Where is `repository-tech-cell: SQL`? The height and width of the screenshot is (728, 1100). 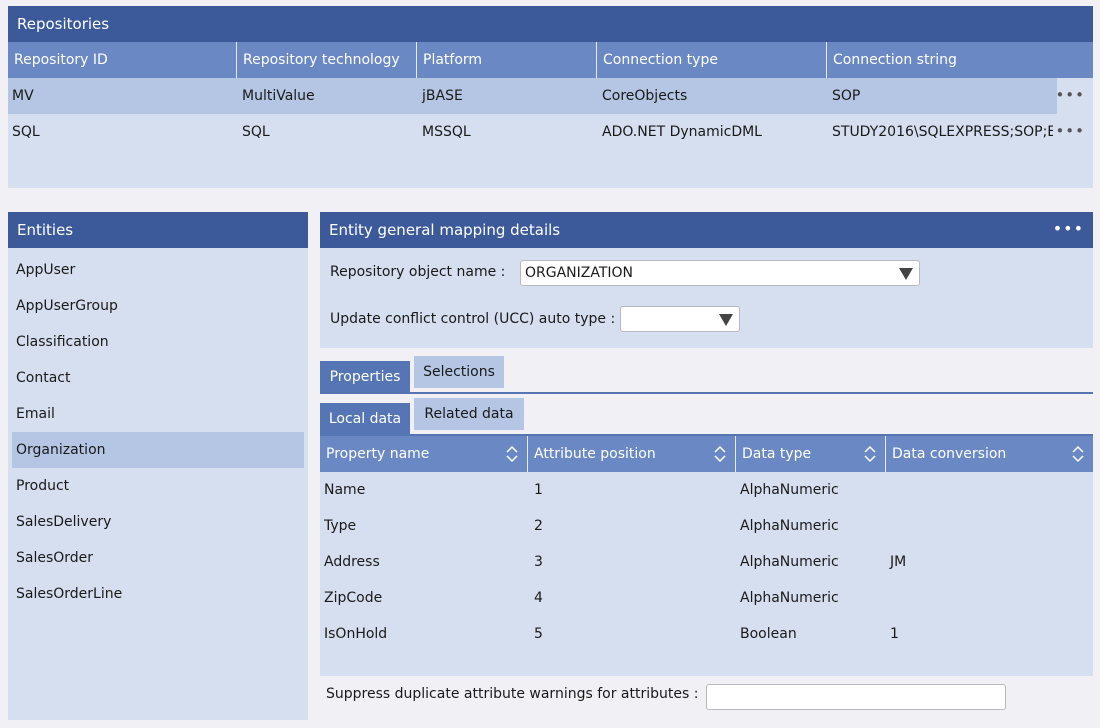
repository-tech-cell: SQL is located at coordinates (256, 132).